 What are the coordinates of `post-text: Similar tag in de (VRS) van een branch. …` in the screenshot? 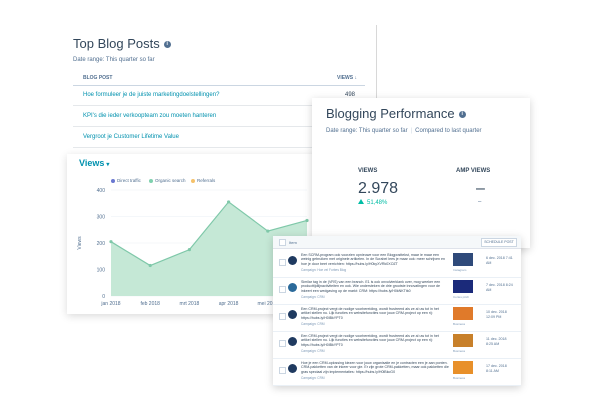 It's located at (371, 286).